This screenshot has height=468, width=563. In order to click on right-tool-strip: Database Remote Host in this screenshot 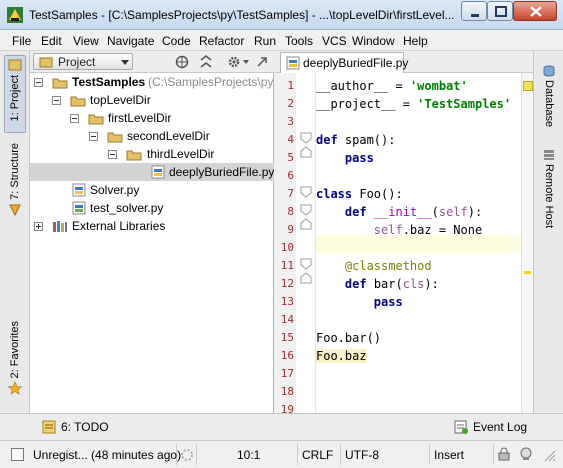, I will do `click(548, 232)`.